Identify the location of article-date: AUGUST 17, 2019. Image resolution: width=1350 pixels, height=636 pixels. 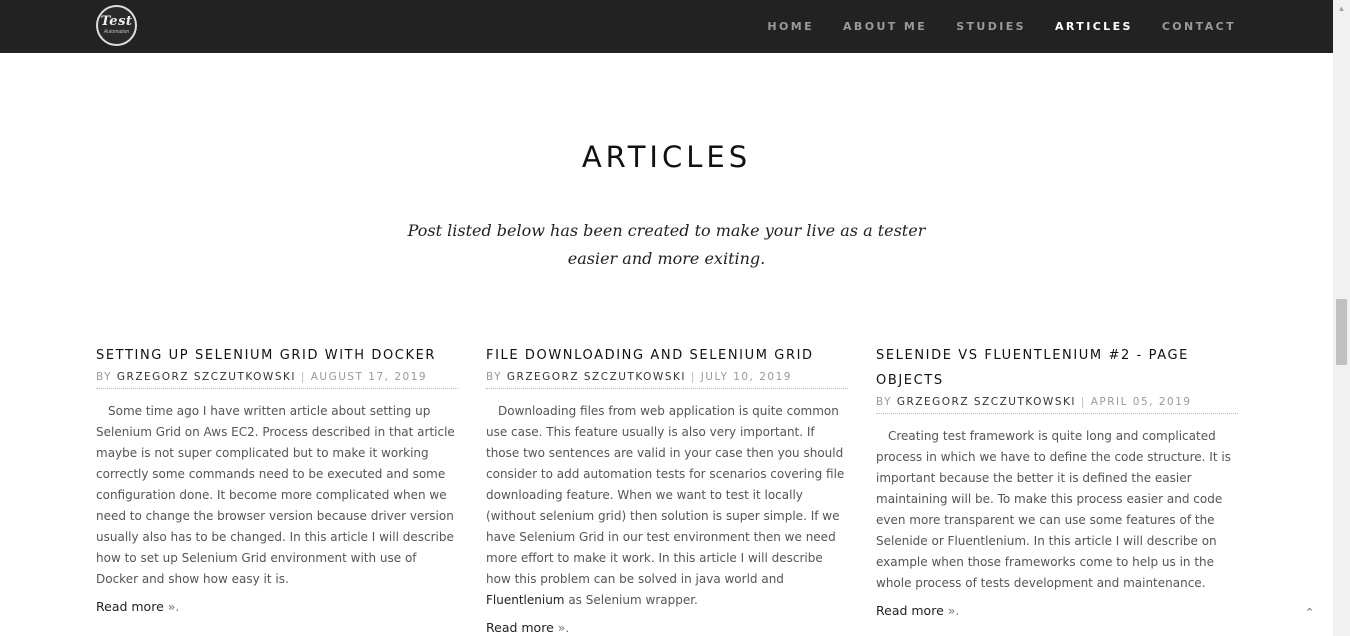
(369, 377).